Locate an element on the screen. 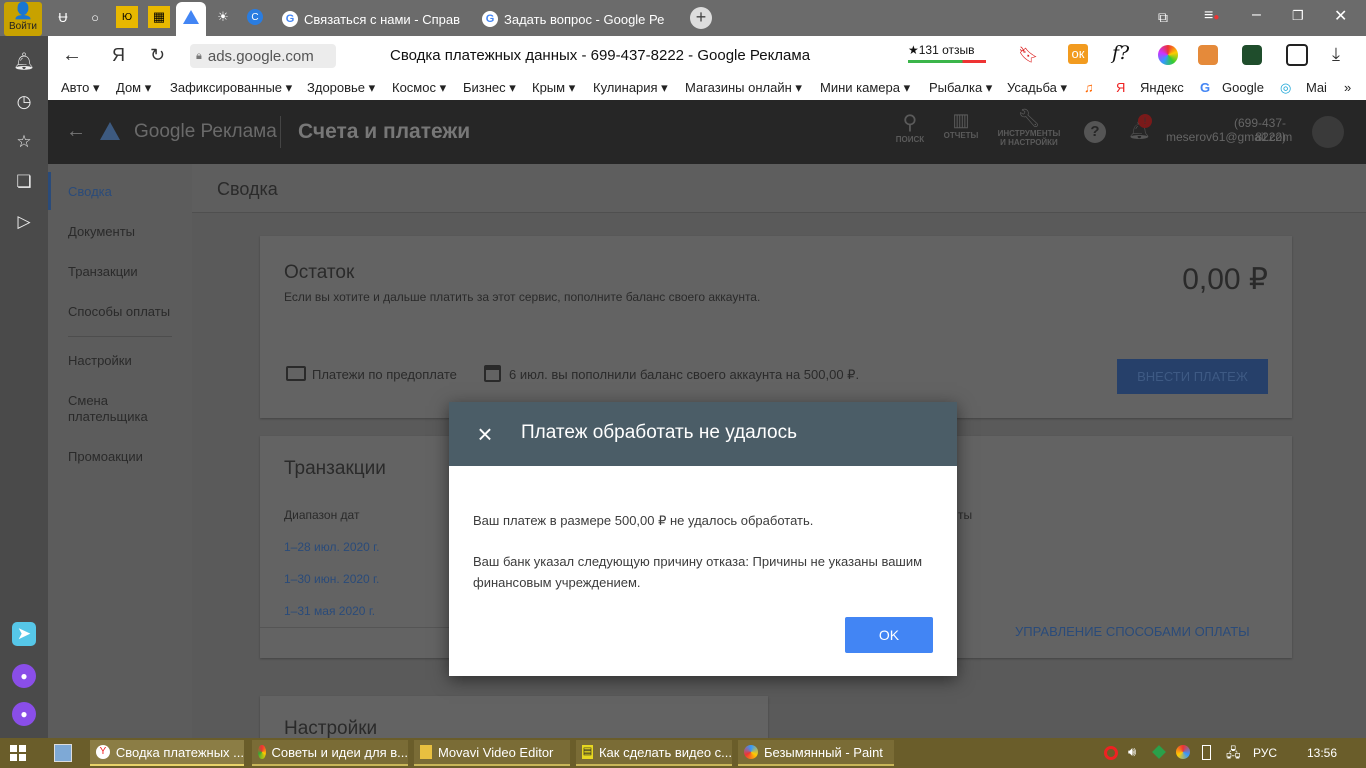  browser-sidebar: 🔔︎ ◷ ☆ ❏ ▷ ➤ ● ● is located at coordinates (24, 387).